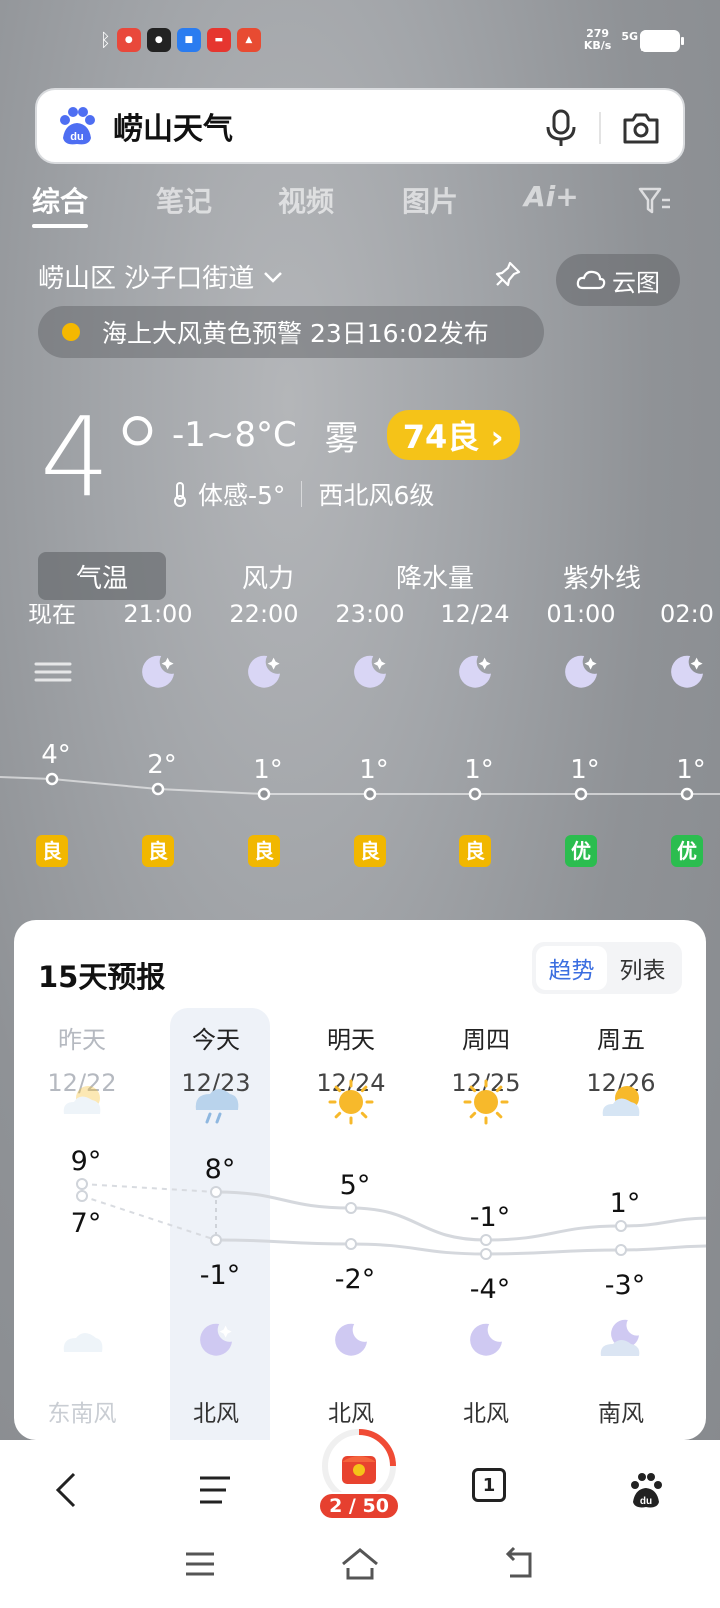 This screenshot has height=1608, width=720. What do you see at coordinates (621, 1083) in the screenshot?
I see `forecast-date: 12/26` at bounding box center [621, 1083].